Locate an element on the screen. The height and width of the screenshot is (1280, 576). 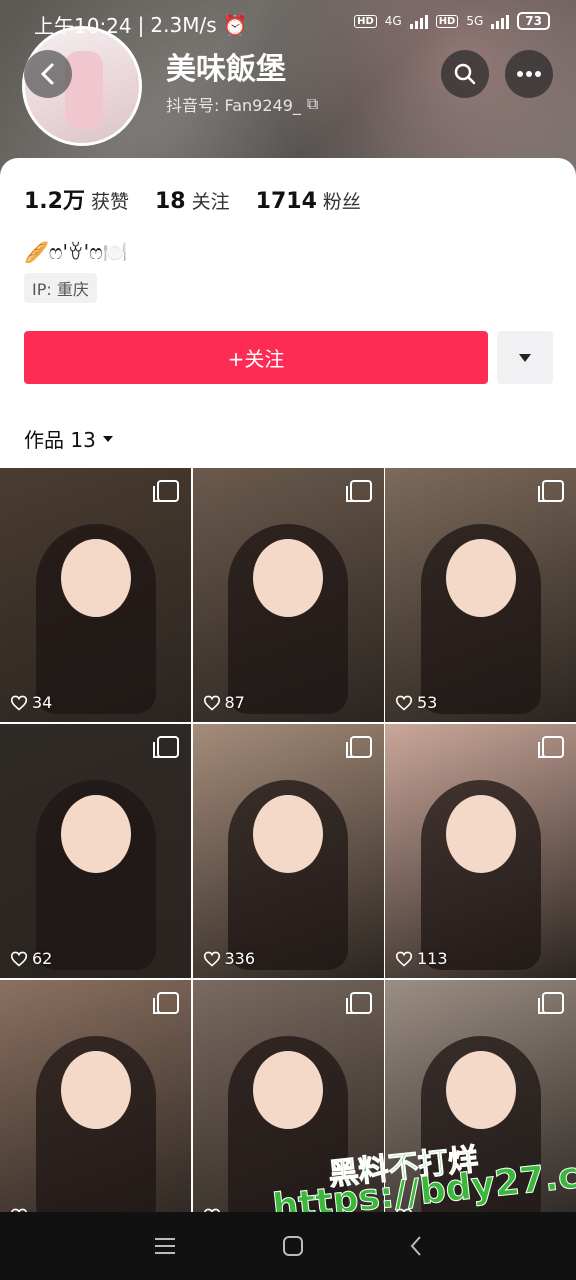
video-thumbnail: 113 is located at coordinates (480, 851).